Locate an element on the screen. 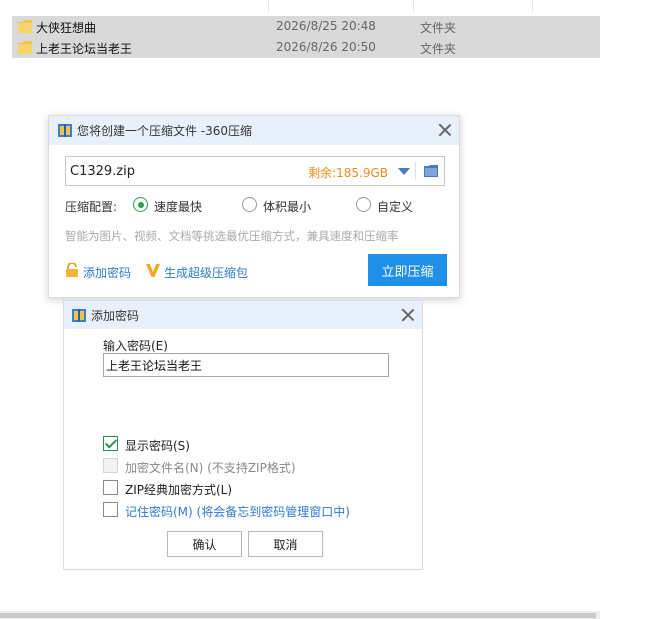  password-dialog-title: 添加密码 is located at coordinates (115, 316).